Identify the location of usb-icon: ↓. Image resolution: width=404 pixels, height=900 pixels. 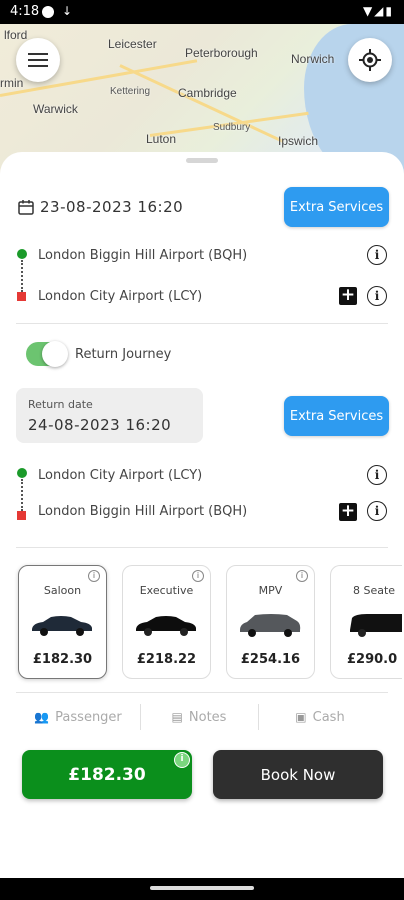
(67, 11).